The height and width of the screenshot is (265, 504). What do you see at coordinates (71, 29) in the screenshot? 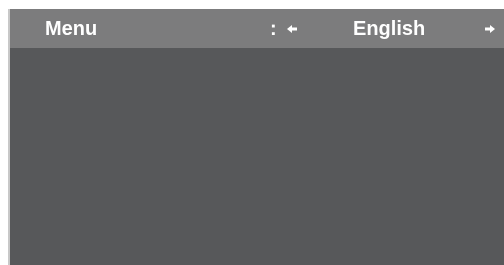
I see `menu-label: Menu` at bounding box center [71, 29].